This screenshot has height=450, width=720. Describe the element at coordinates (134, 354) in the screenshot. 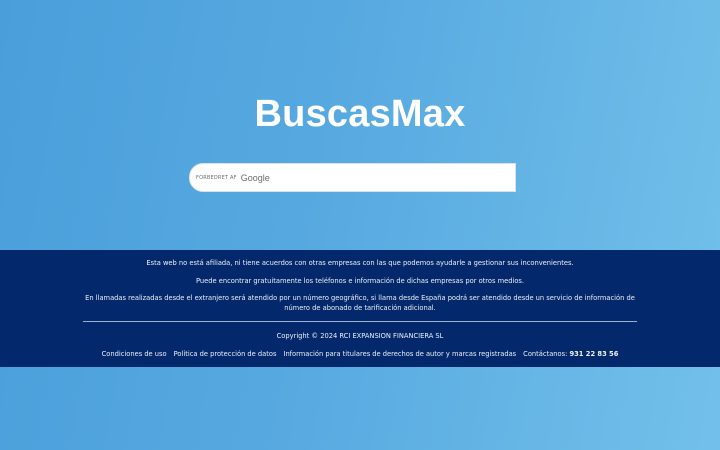

I see `terms-link: Condiciones de uso` at that location.